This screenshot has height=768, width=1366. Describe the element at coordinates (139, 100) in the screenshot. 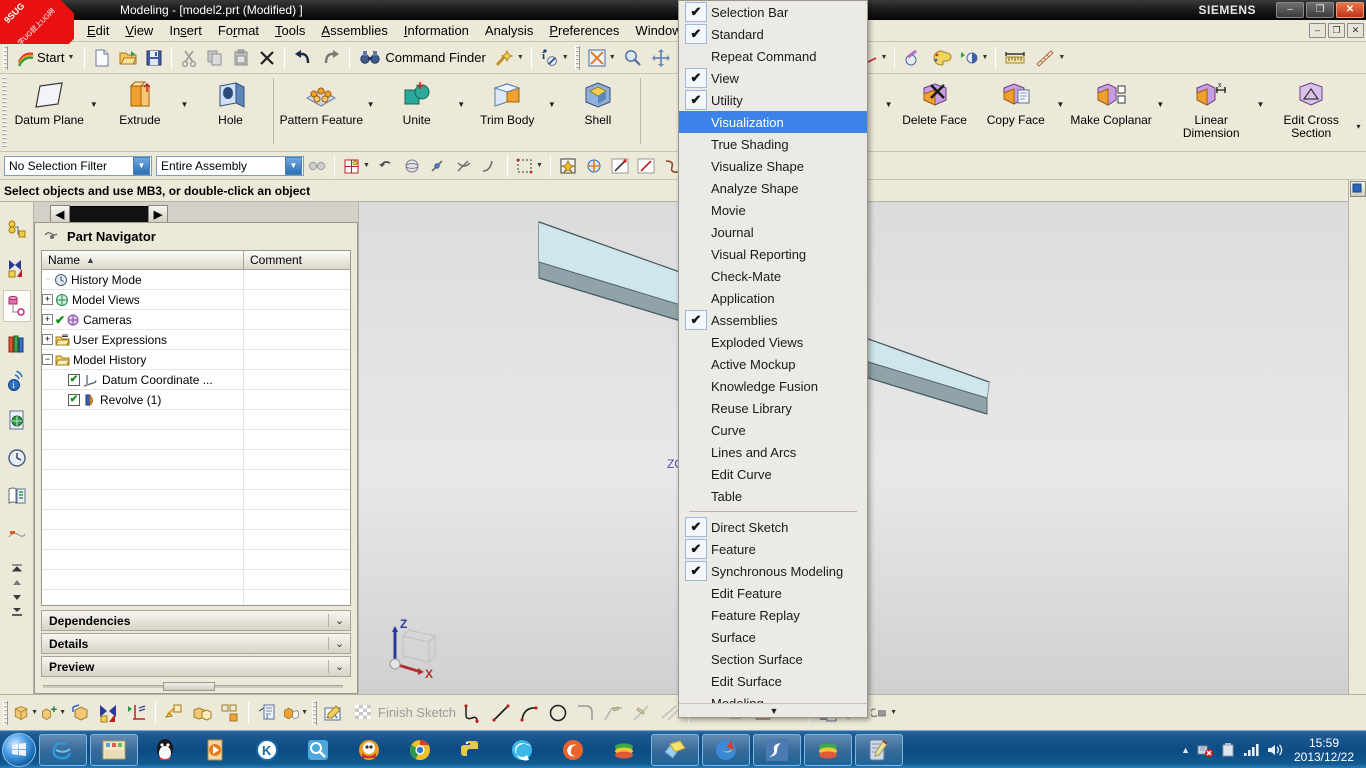

I see `ribbon-extrude: Extrude` at that location.